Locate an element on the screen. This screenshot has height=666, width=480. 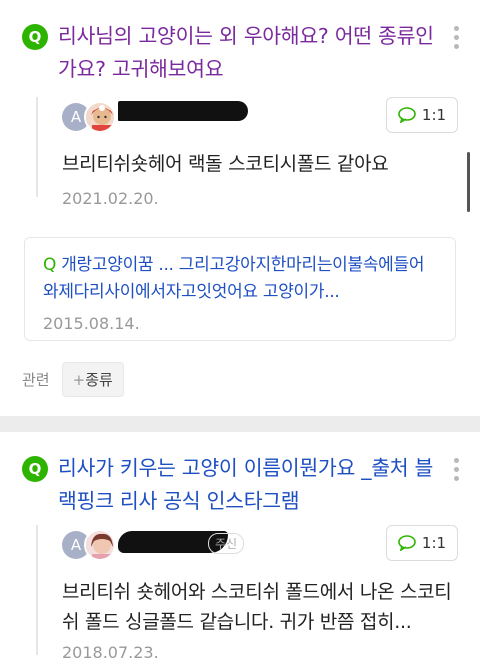
question-title-row: Q 리사님의 고양이는 외 우아해요? 어떤 종류인가요? 고귀해보여요 is located at coordinates (231, 53).